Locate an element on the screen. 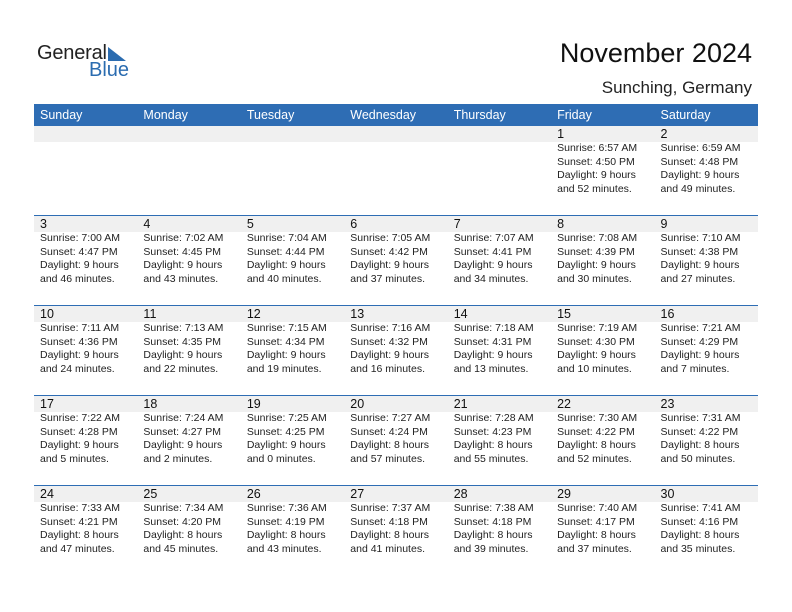 The height and width of the screenshot is (612, 792). sunset-time: Sunset: 4:34 PM is located at coordinates (285, 341).